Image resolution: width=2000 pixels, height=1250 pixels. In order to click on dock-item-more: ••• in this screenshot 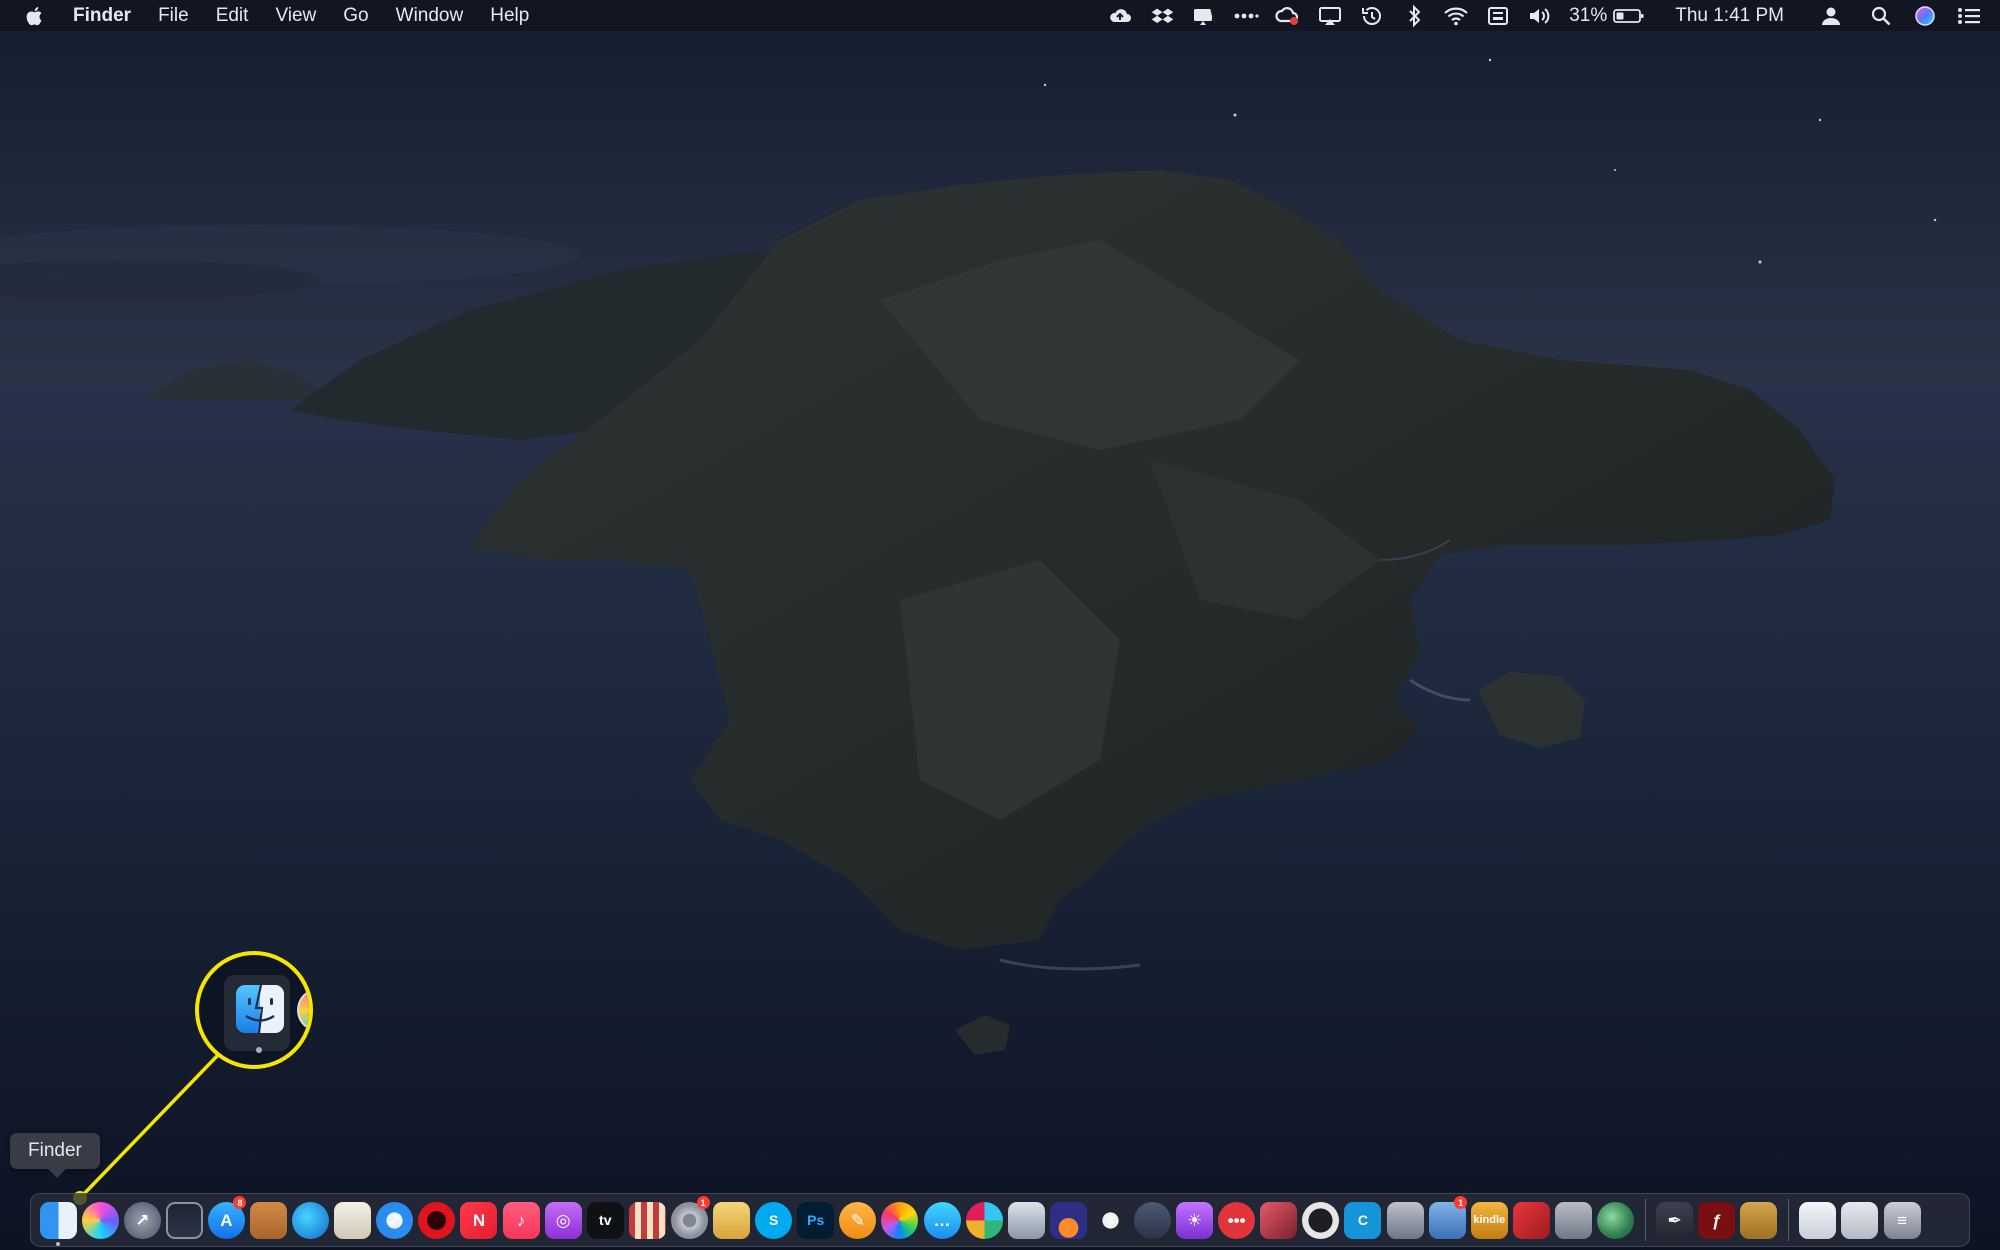, I will do `click(1237, 1220)`.